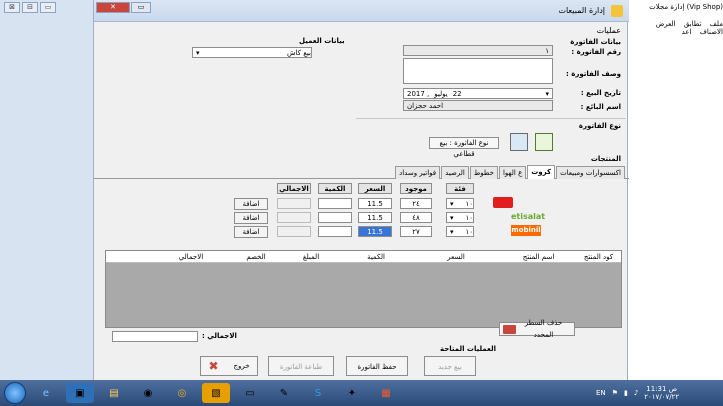  What do you see at coordinates (377, 366) in the screenshot?
I see `save-invoice-button: حفظ الفاتورة` at bounding box center [377, 366].